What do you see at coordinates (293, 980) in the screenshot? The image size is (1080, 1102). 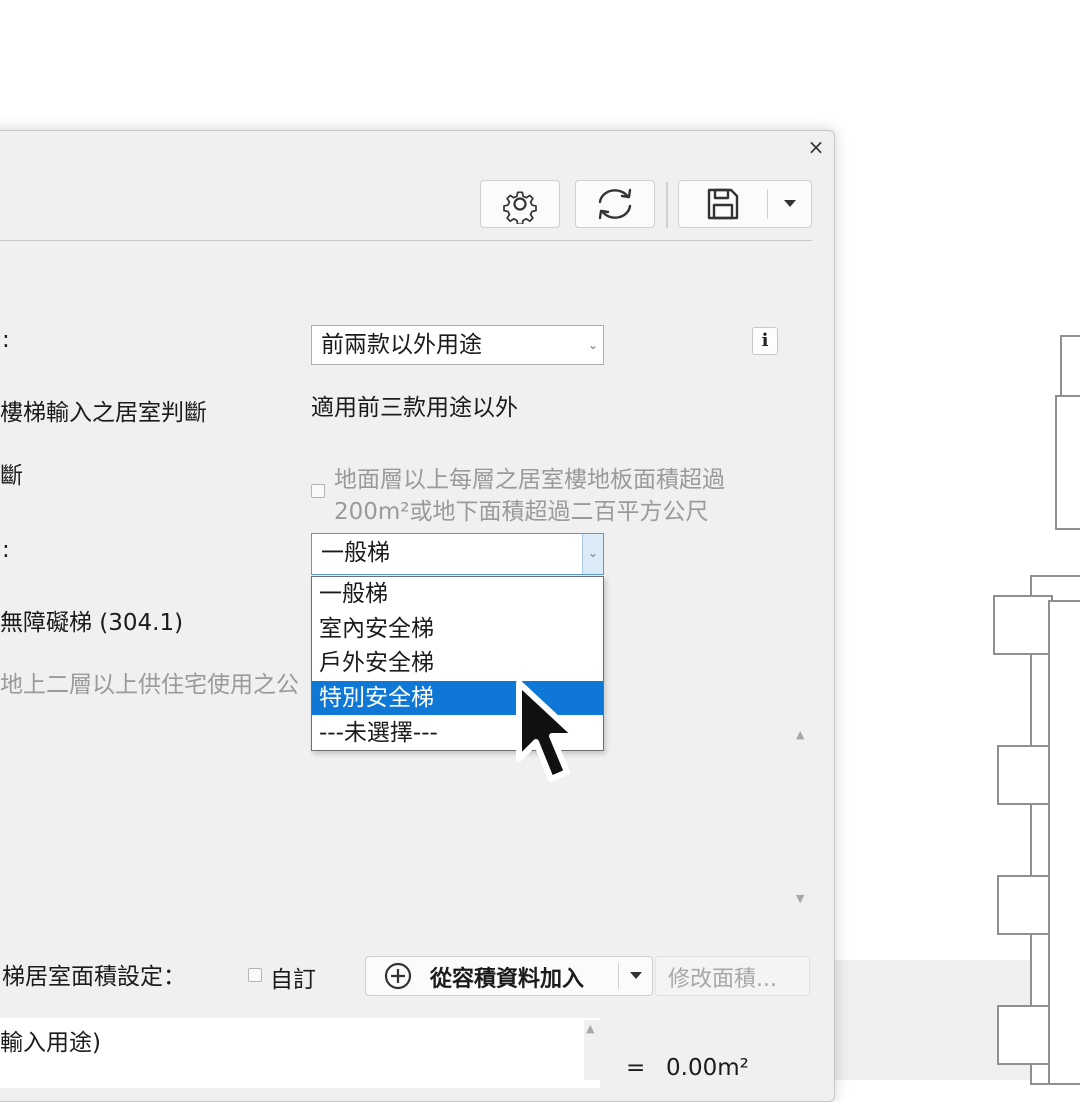 I see `custom-checkbox-label: 自訂` at bounding box center [293, 980].